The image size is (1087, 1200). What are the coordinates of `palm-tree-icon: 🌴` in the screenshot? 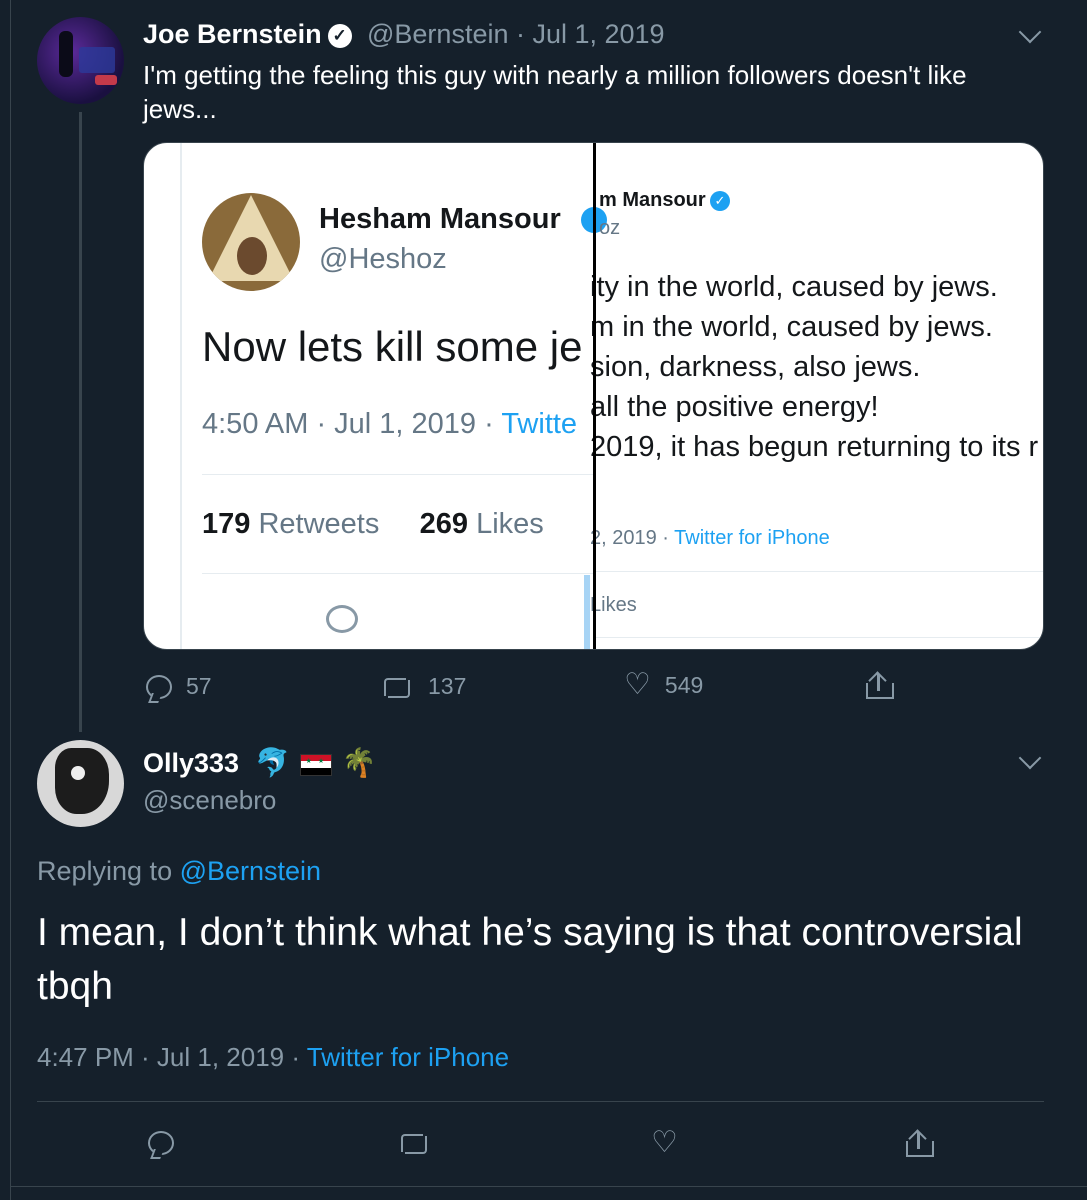 It's located at (359, 762).